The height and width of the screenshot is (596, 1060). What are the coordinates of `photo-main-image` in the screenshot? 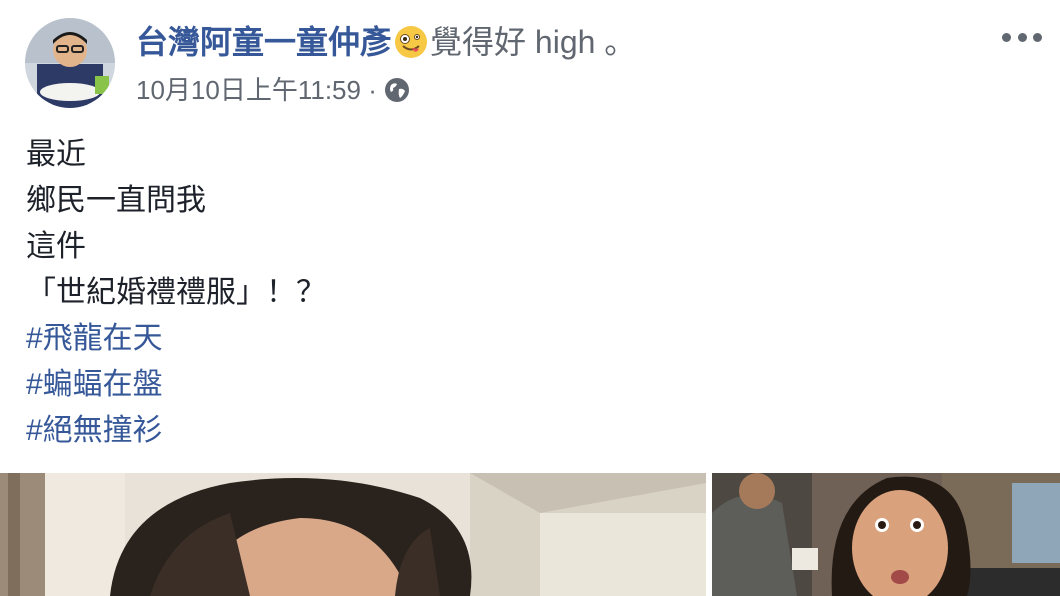 It's located at (353, 534).